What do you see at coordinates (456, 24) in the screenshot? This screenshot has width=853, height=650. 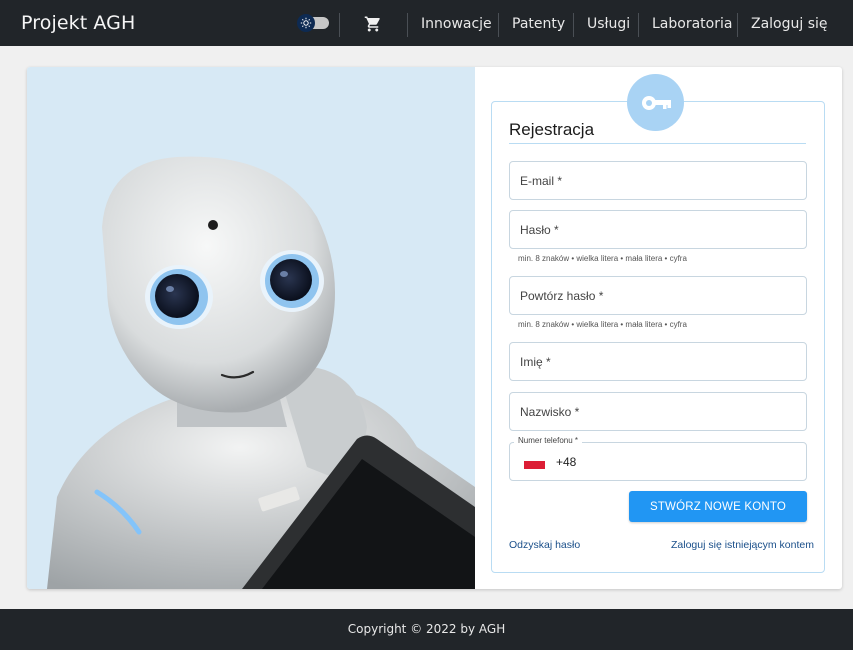 I see `nav-link-innowacje: Innowacje` at bounding box center [456, 24].